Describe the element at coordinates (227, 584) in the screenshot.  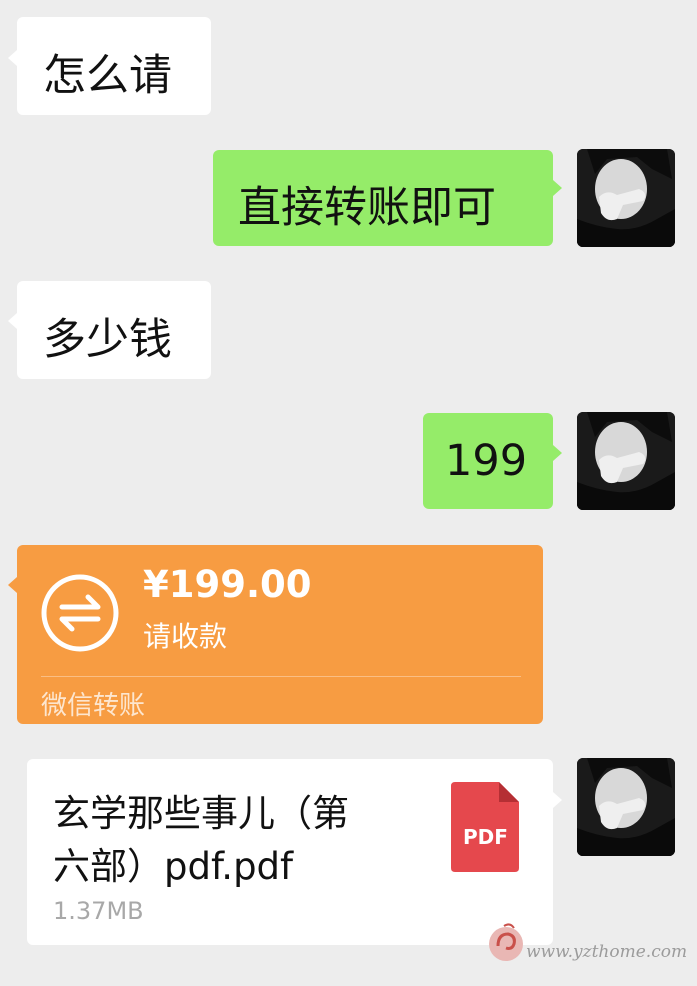
I see `transfer-amount: ¥199.00` at that location.